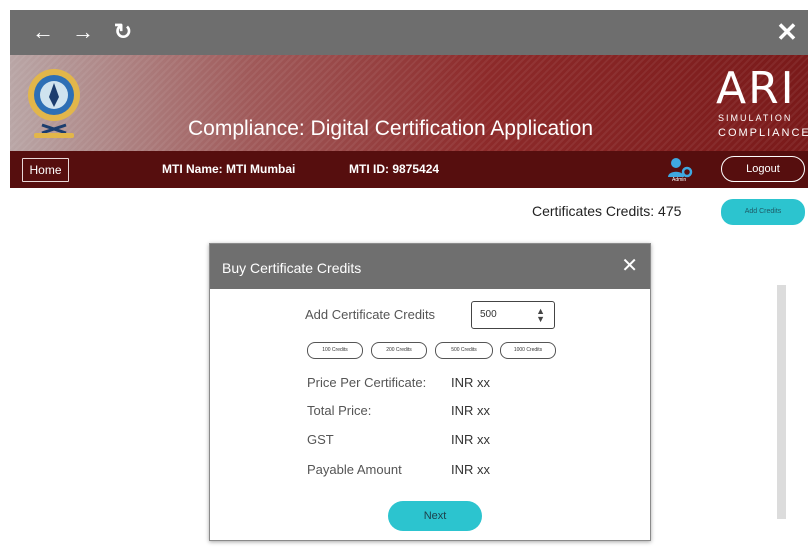  What do you see at coordinates (435, 516) in the screenshot?
I see `next-button: Next` at bounding box center [435, 516].